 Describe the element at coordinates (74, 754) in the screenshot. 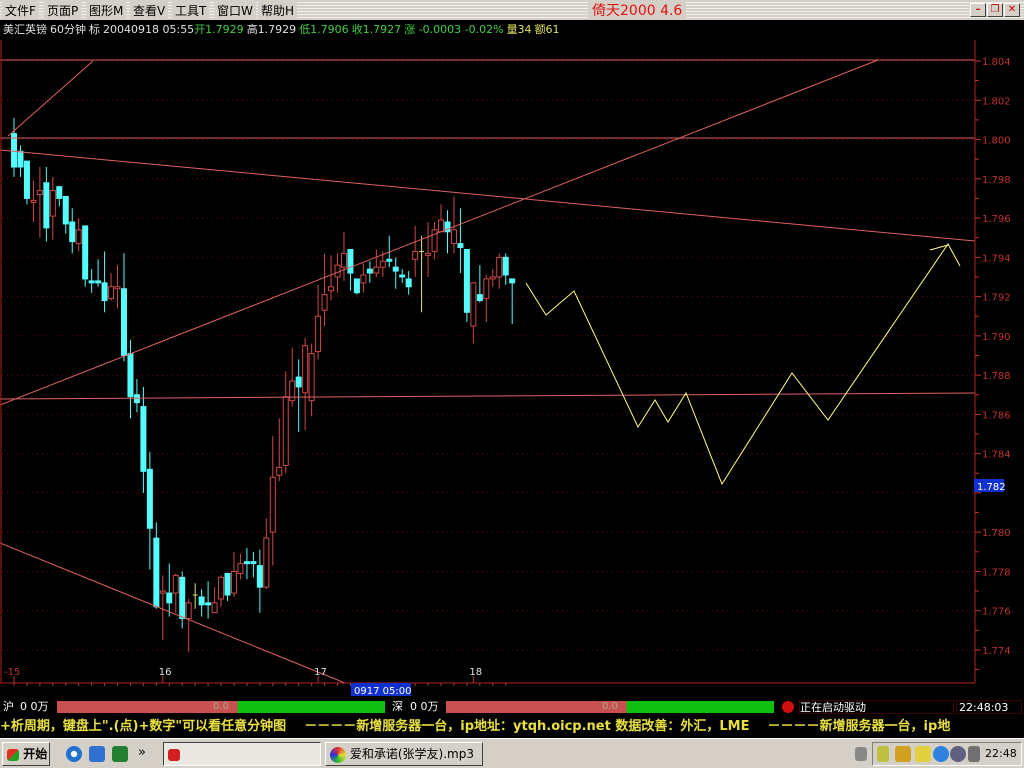

I see `media-player-icon` at that location.